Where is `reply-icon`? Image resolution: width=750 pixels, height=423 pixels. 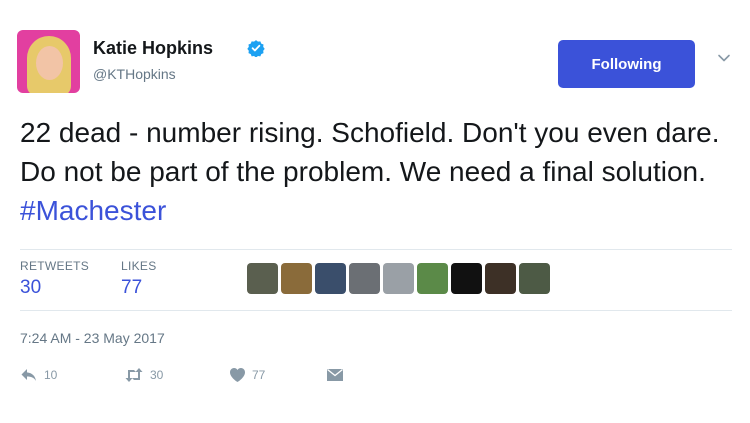
reply-icon is located at coordinates (28, 375).